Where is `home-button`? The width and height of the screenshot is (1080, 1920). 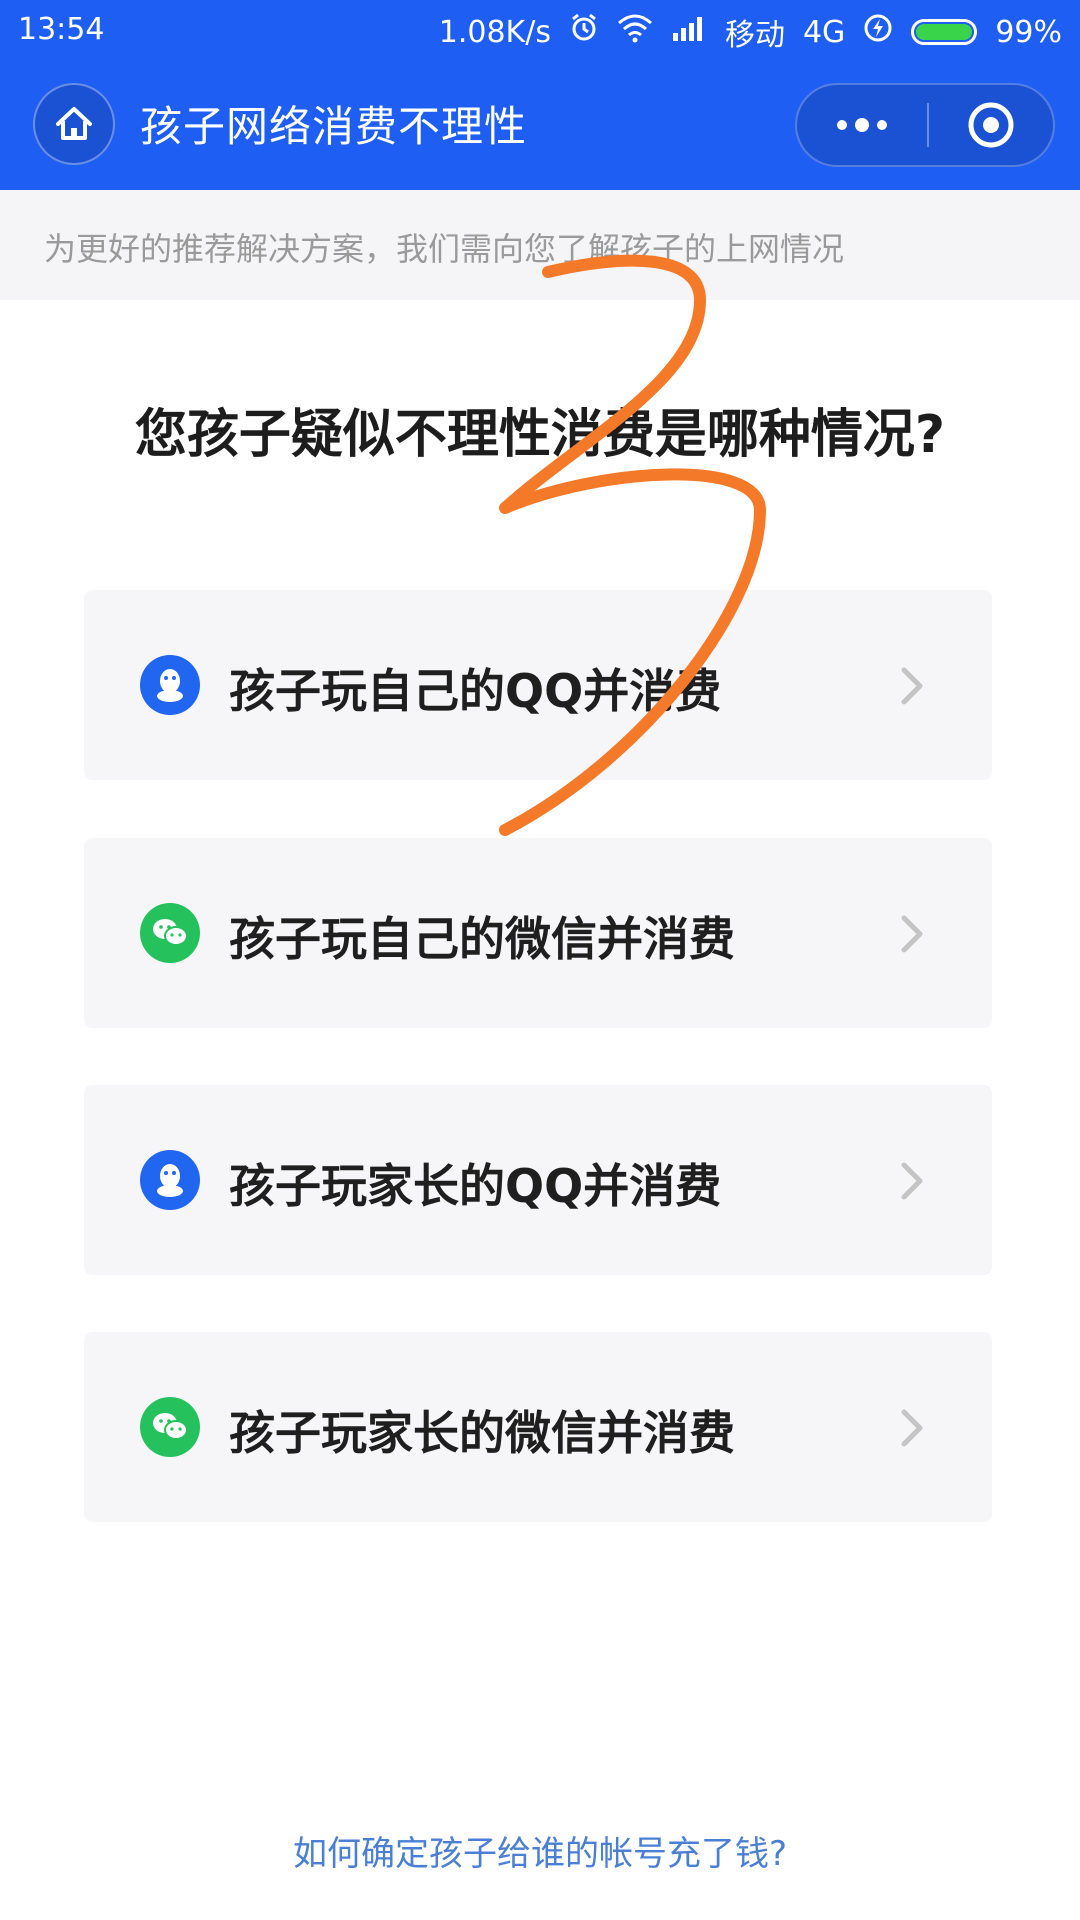
home-button is located at coordinates (74, 124).